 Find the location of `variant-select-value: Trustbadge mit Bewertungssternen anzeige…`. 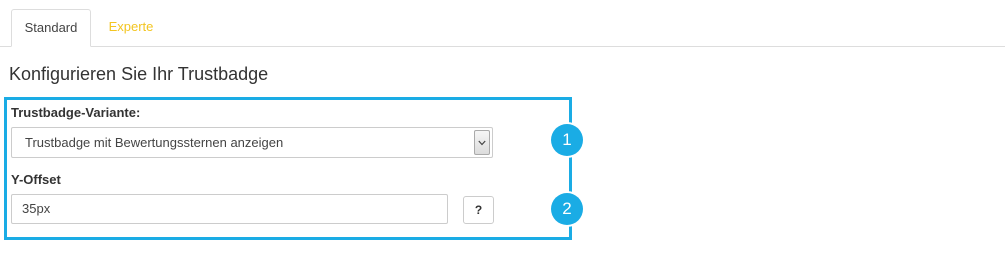

variant-select-value: Trustbadge mit Bewertungssternen anzeige… is located at coordinates (154, 142).